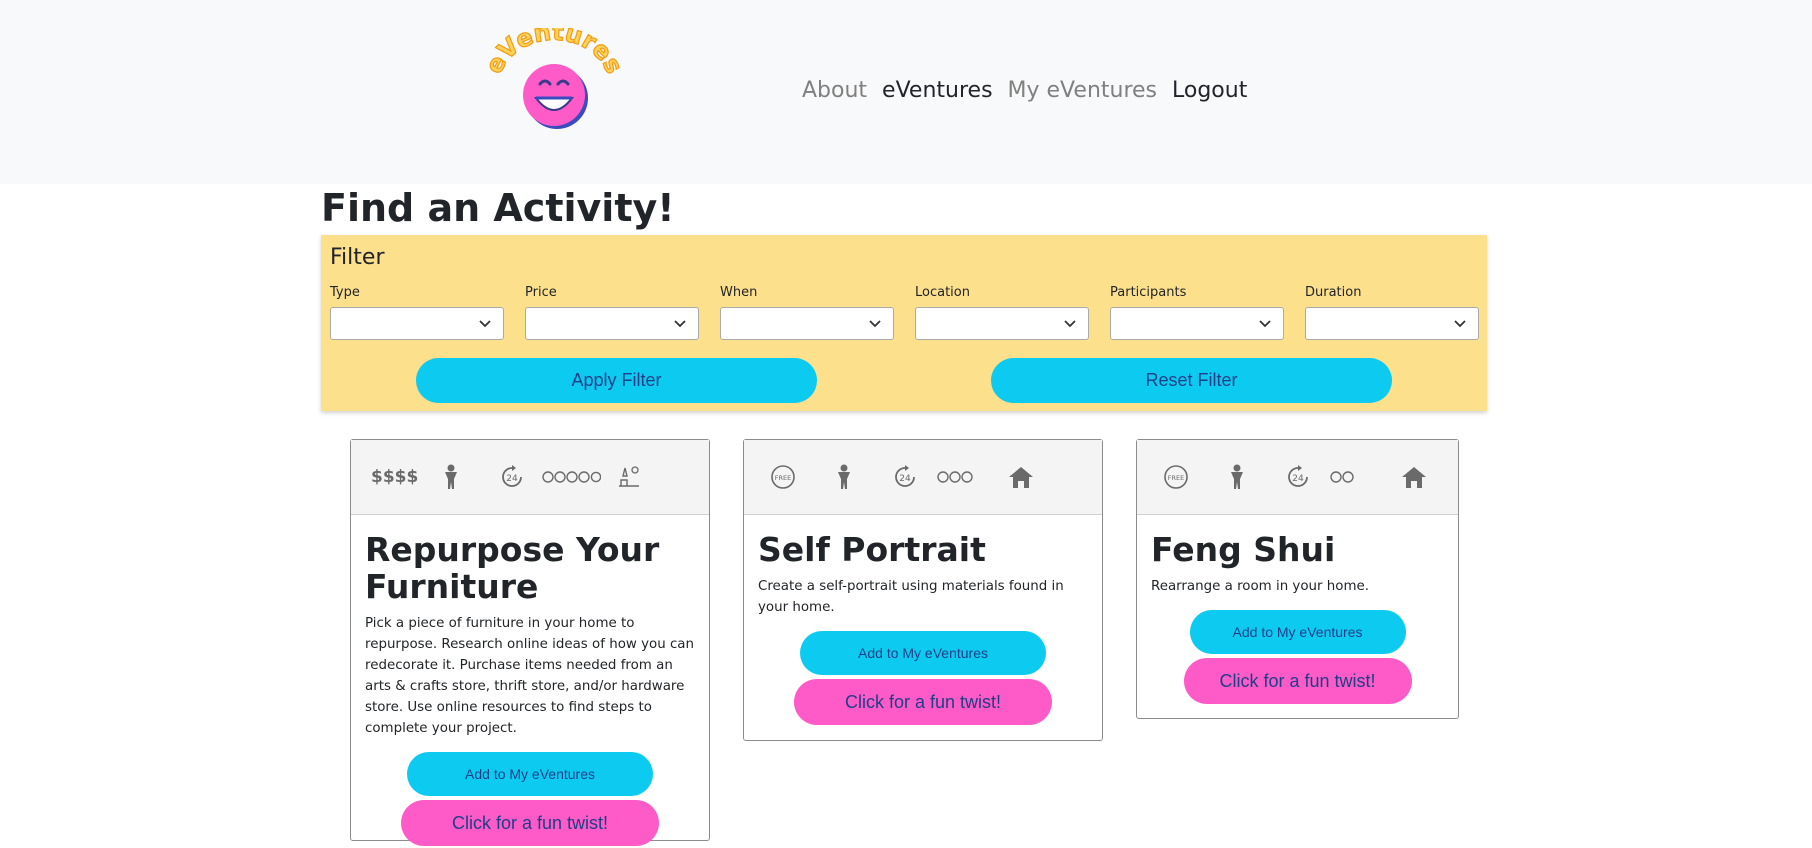  I want to click on filter-when-label: When, so click(739, 292).